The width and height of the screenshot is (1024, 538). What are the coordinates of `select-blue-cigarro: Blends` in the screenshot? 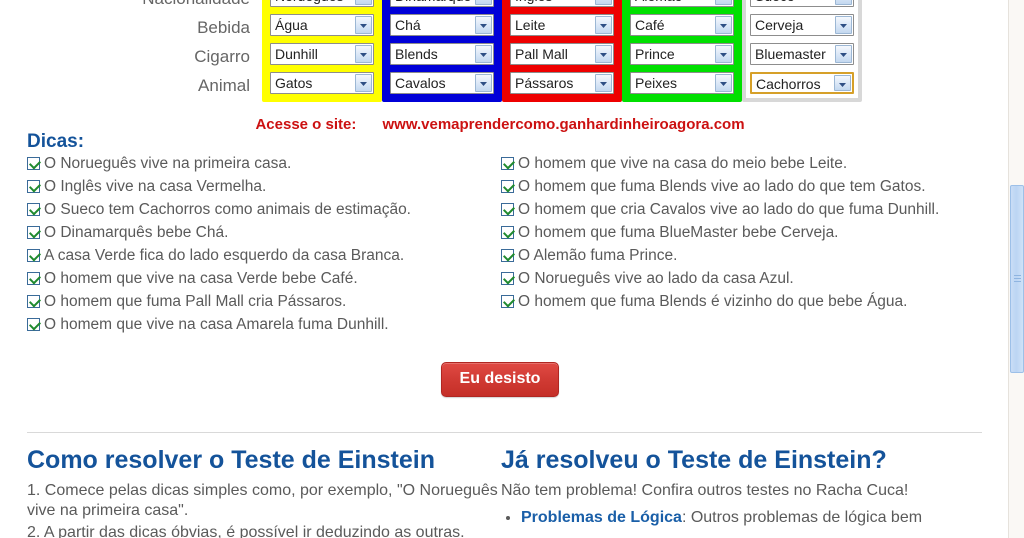 It's located at (442, 54).